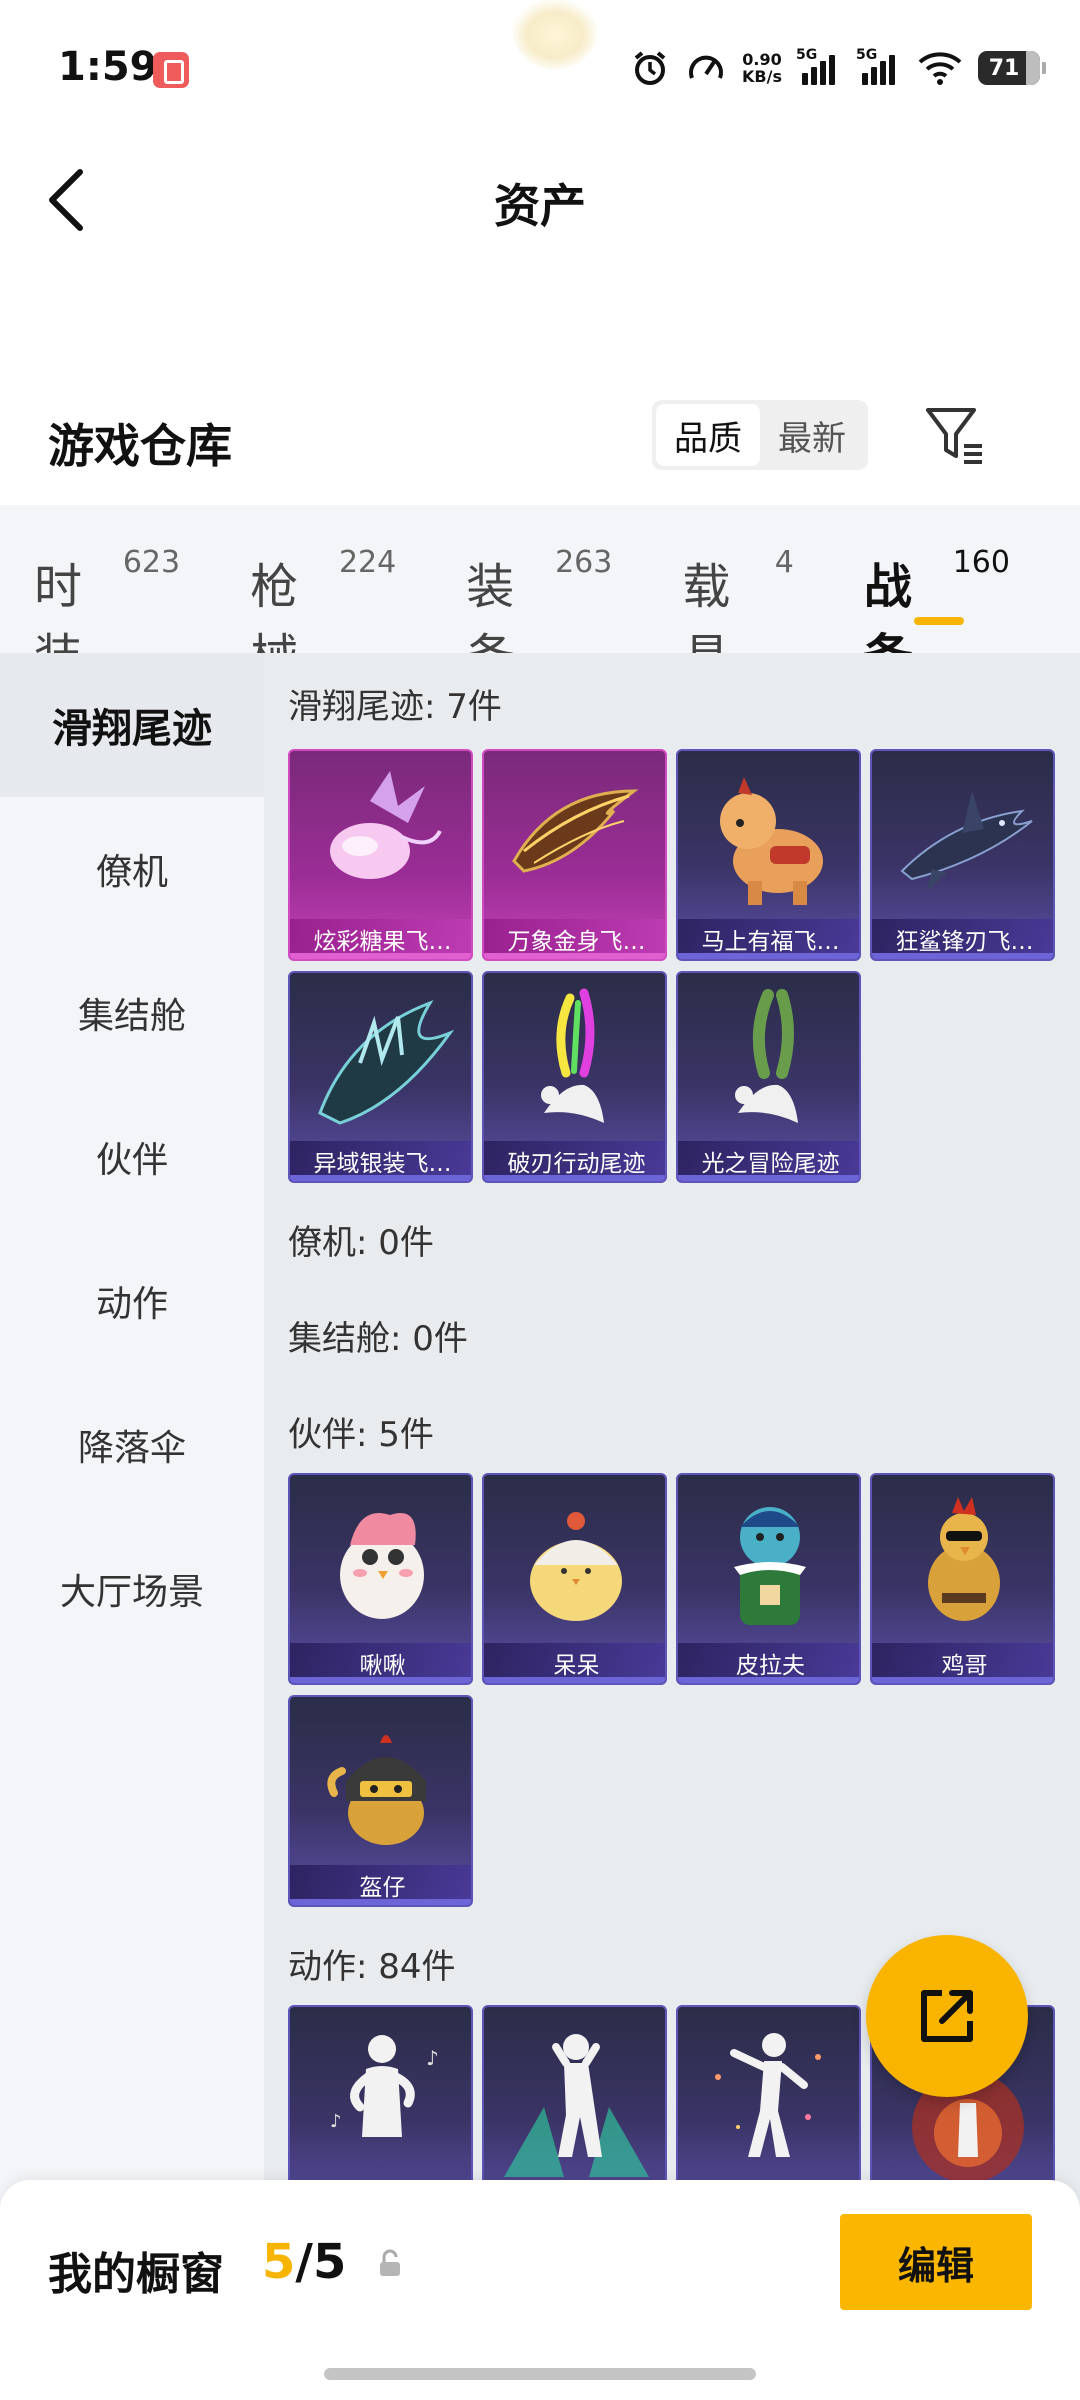 The width and height of the screenshot is (1080, 2400). What do you see at coordinates (771, 841) in the screenshot?
I see `horse-toy-icon` at bounding box center [771, 841].